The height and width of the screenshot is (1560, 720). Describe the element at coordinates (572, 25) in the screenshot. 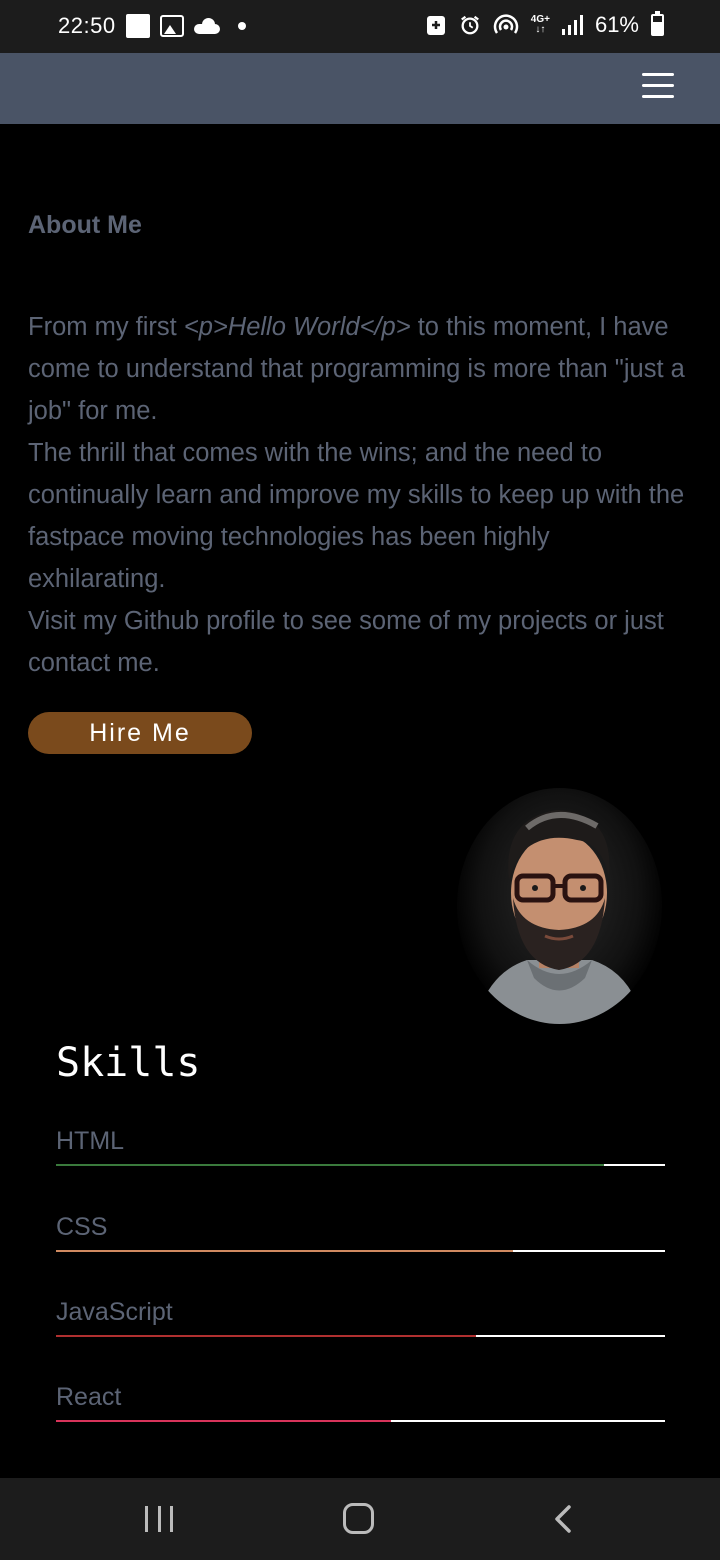

I see `signal-icon` at that location.